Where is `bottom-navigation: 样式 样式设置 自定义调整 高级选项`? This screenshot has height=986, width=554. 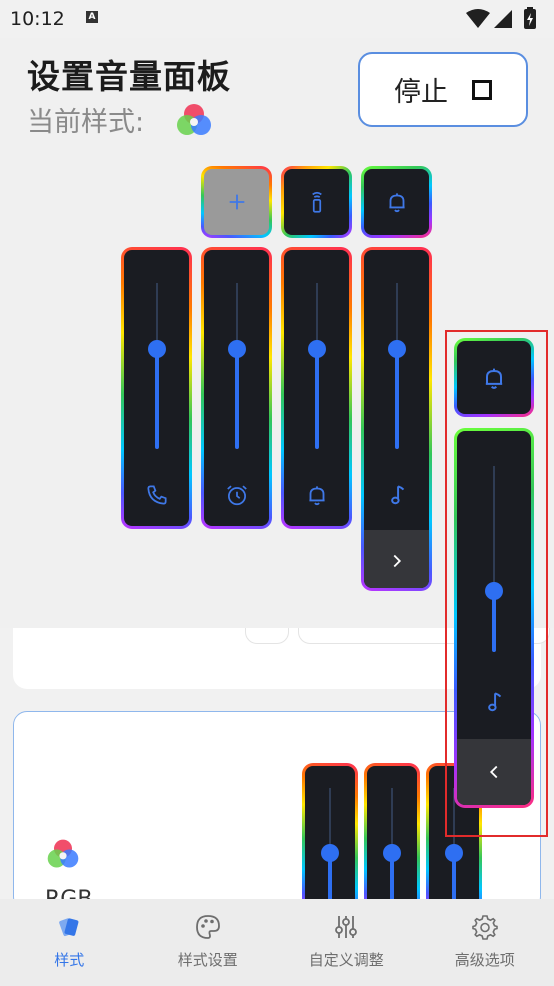 bottom-navigation: 样式 样式设置 自定义调整 高级选项 is located at coordinates (277, 942).